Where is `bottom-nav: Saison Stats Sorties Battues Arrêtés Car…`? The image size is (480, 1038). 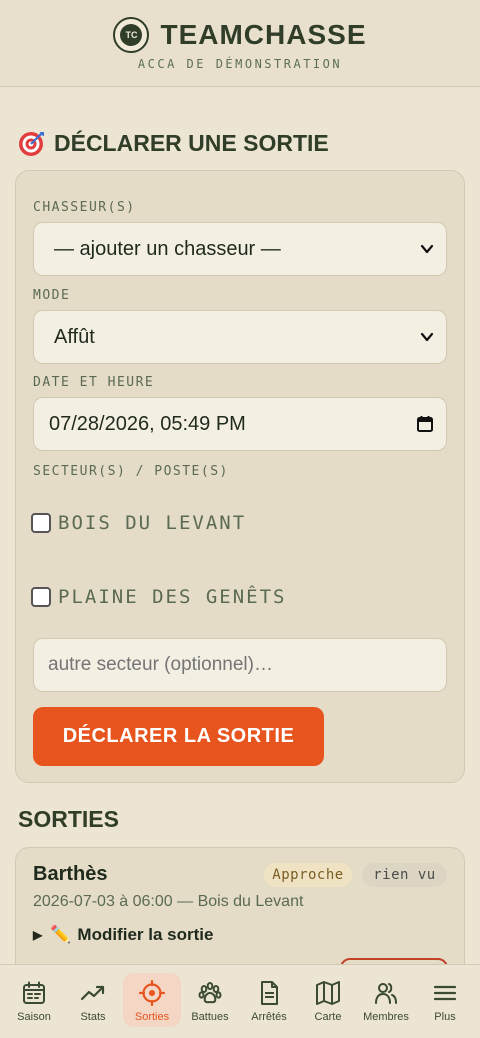
bottom-nav: Saison Stats Sorties Battues Arrêtés Car… is located at coordinates (240, 1001).